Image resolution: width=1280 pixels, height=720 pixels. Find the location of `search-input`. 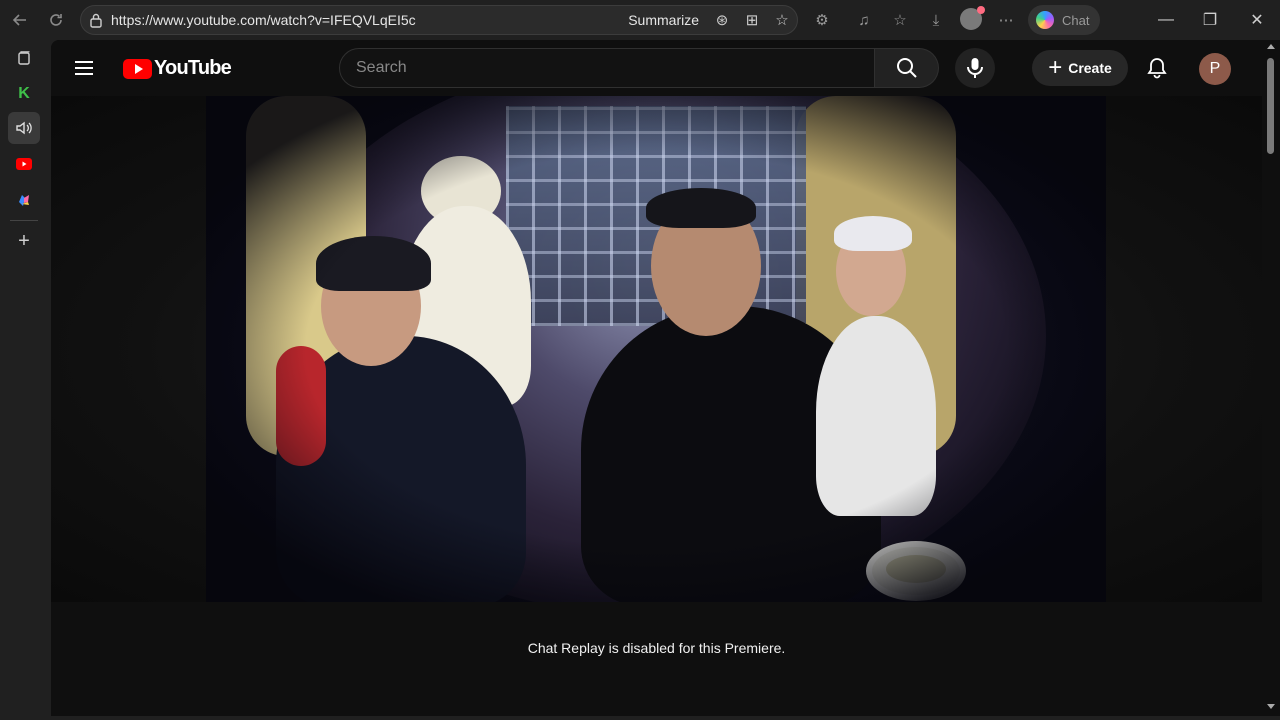

search-input is located at coordinates (615, 68).